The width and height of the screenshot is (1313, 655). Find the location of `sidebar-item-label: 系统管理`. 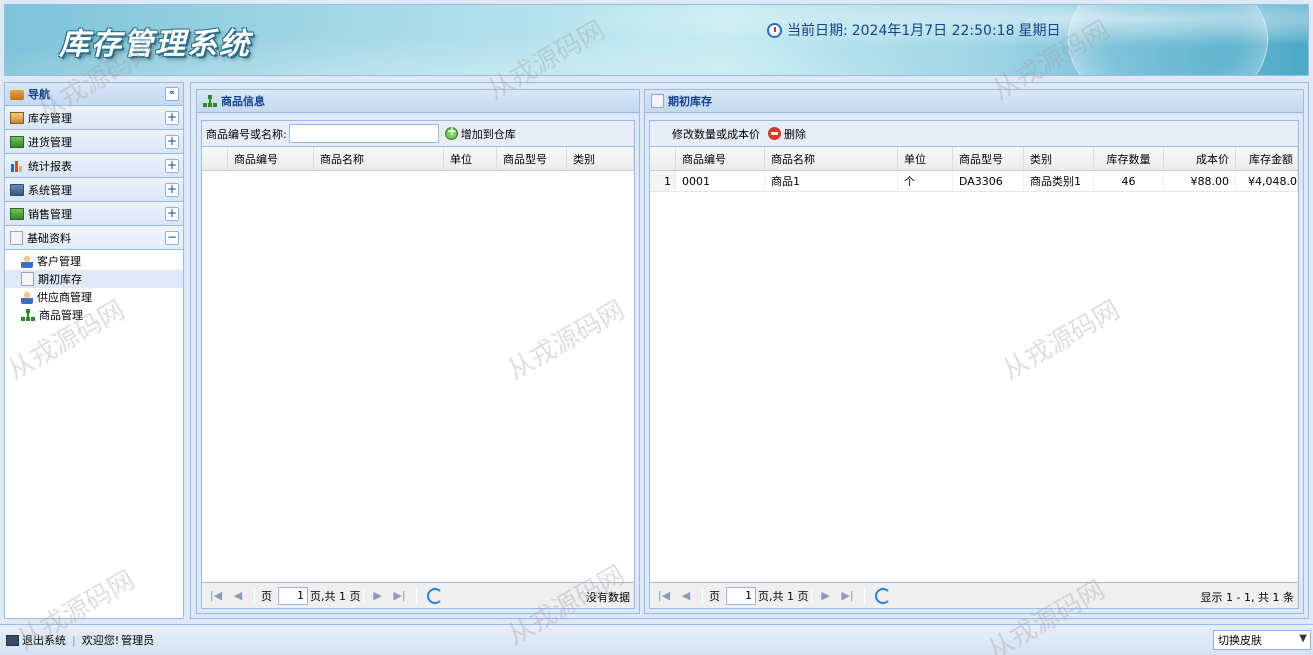

sidebar-item-label: 系统管理 is located at coordinates (50, 190).